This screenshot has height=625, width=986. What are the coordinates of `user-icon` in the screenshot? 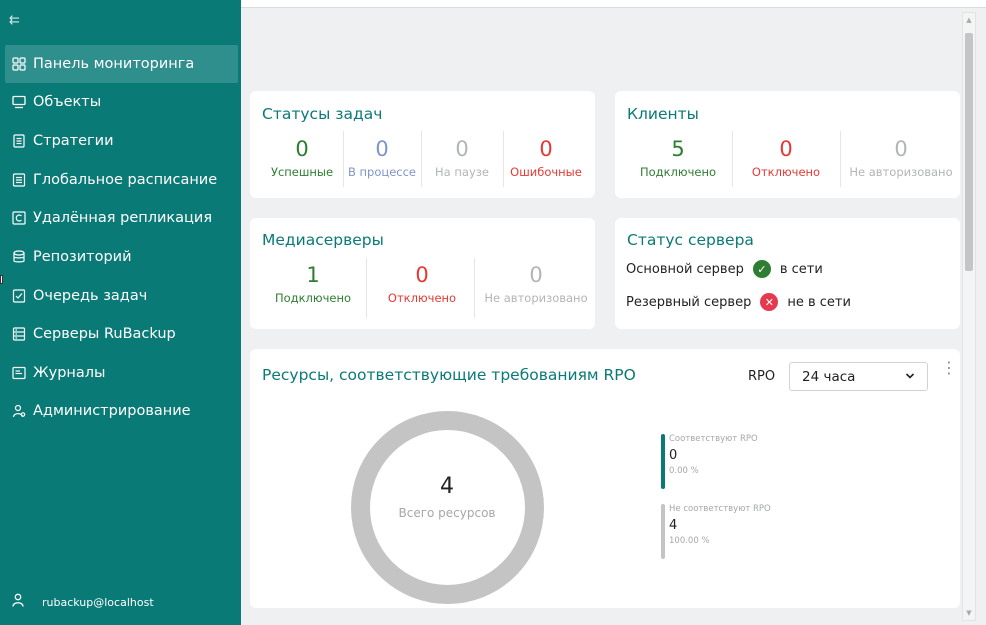 It's located at (18, 602).